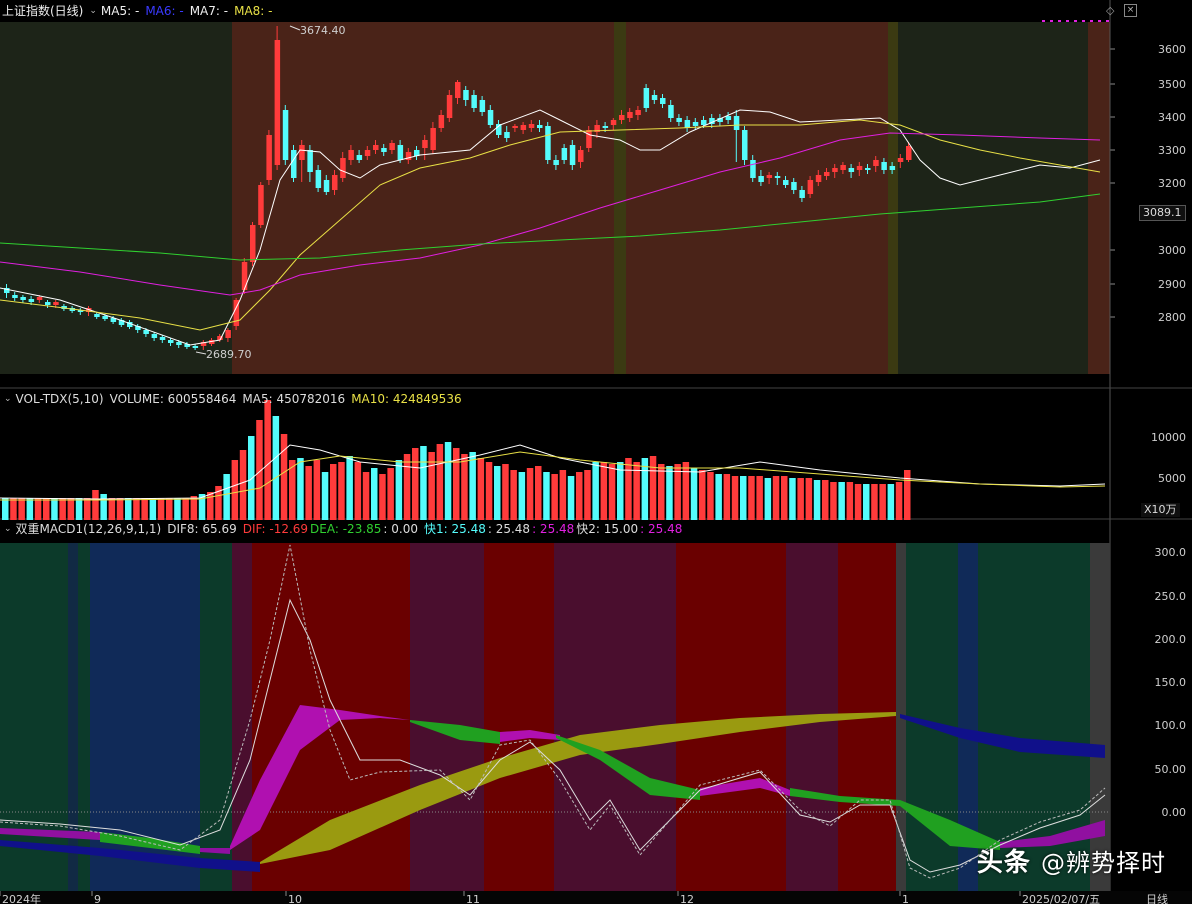 The width and height of the screenshot is (1192, 904). Describe the element at coordinates (295, 898) in the screenshot. I see `date-label: 10` at that location.